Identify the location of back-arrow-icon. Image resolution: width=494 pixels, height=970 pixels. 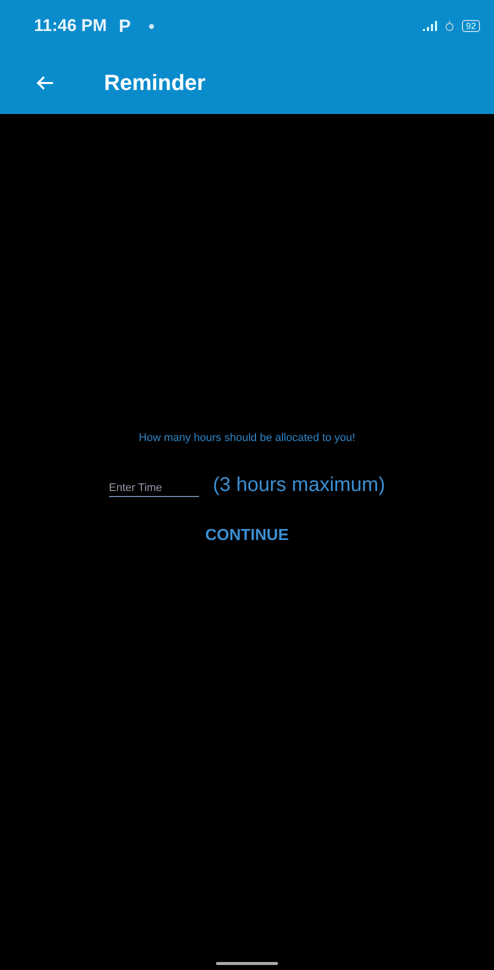
(45, 83).